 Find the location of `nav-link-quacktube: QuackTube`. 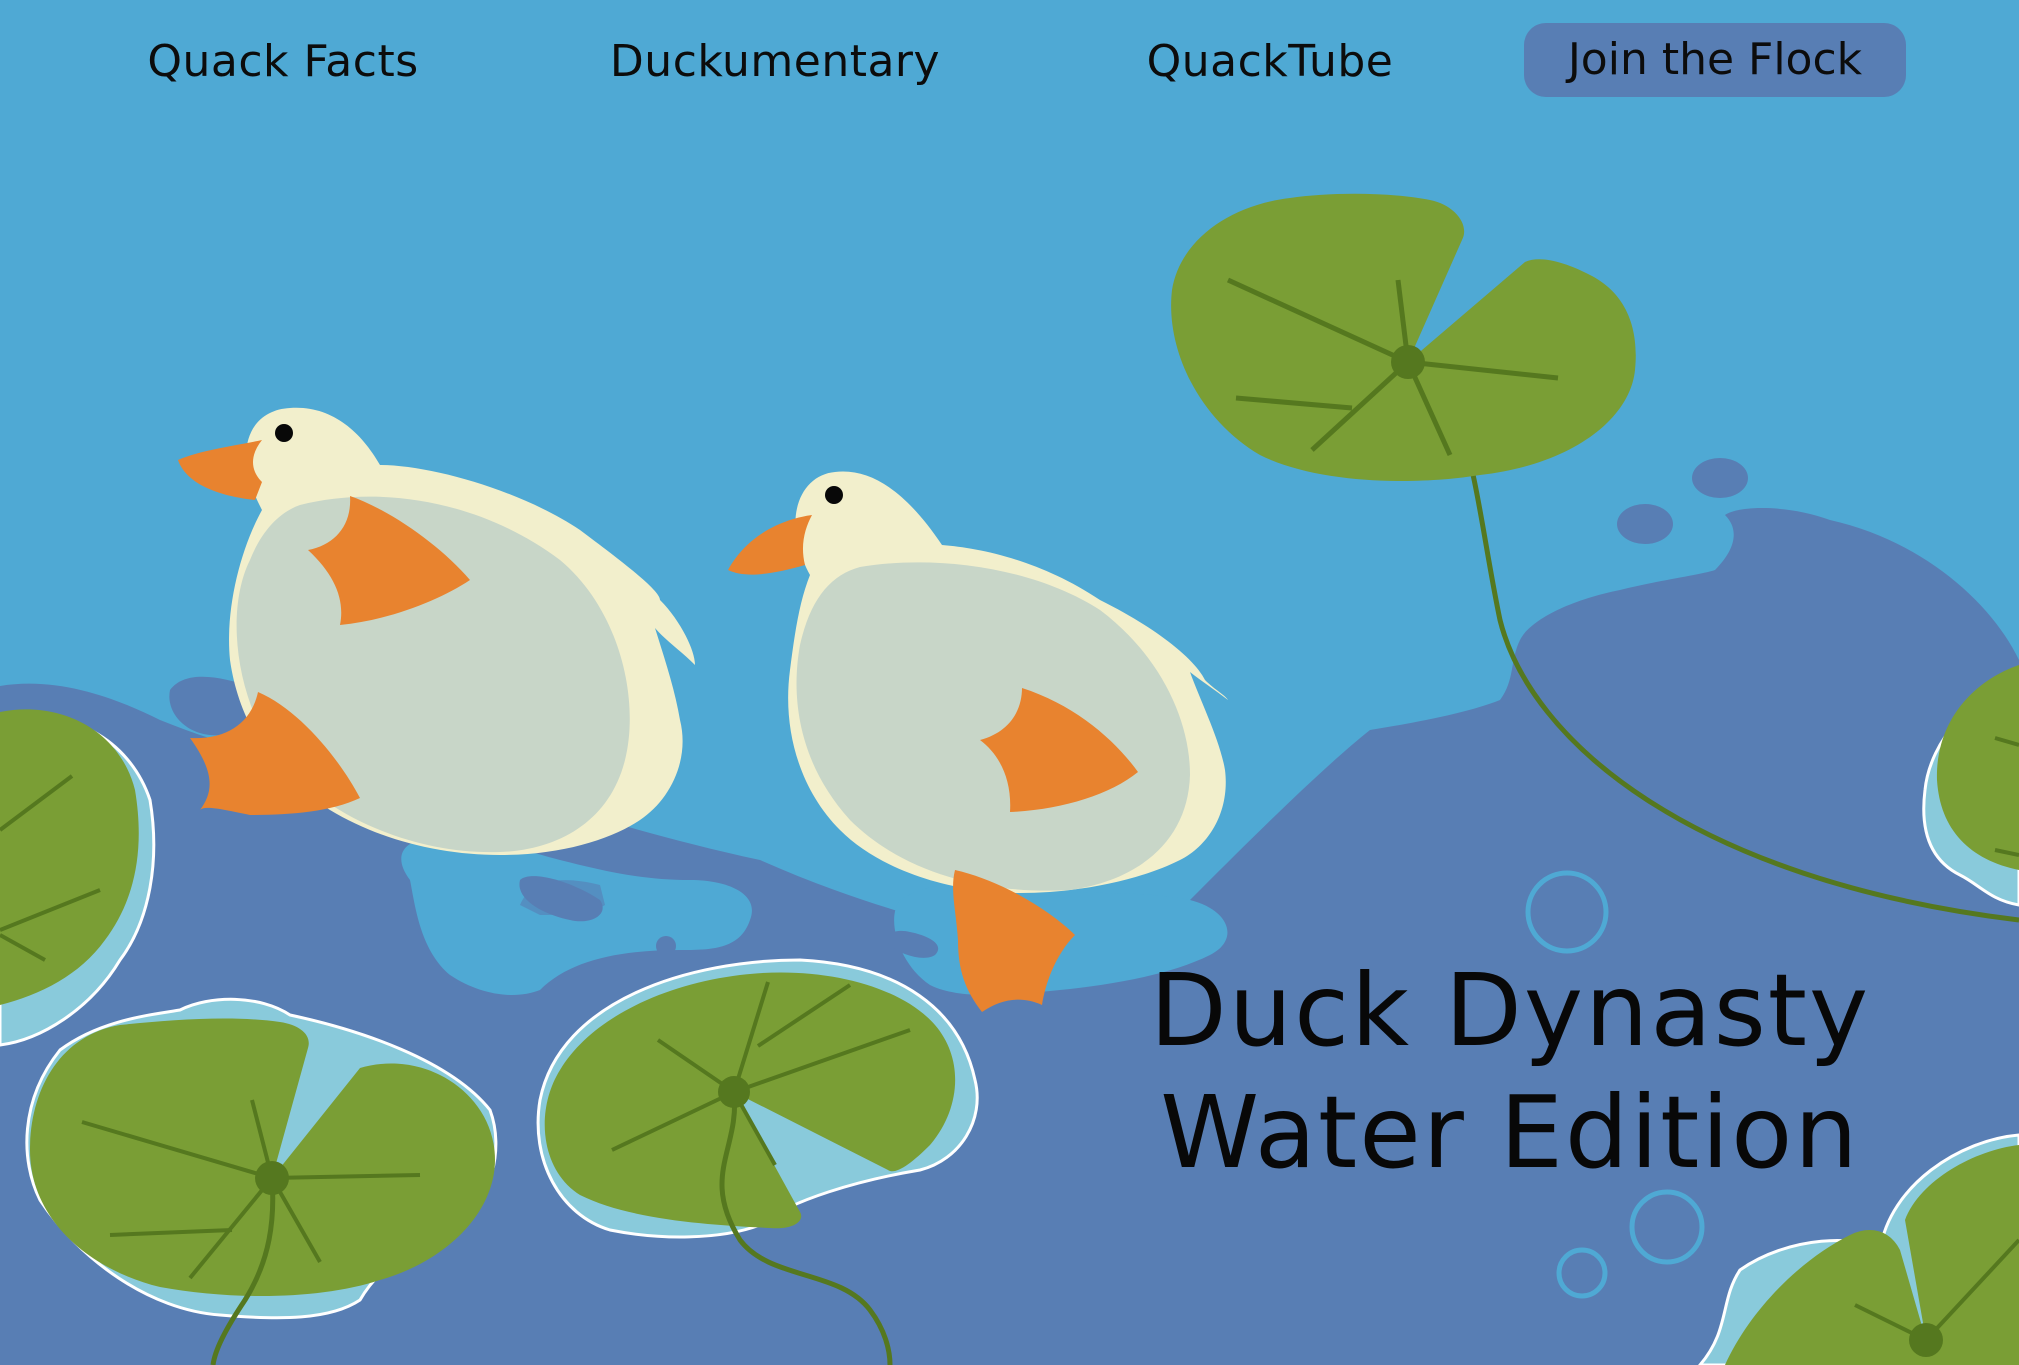

nav-link-quacktube: QuackTube is located at coordinates (1270, 62).